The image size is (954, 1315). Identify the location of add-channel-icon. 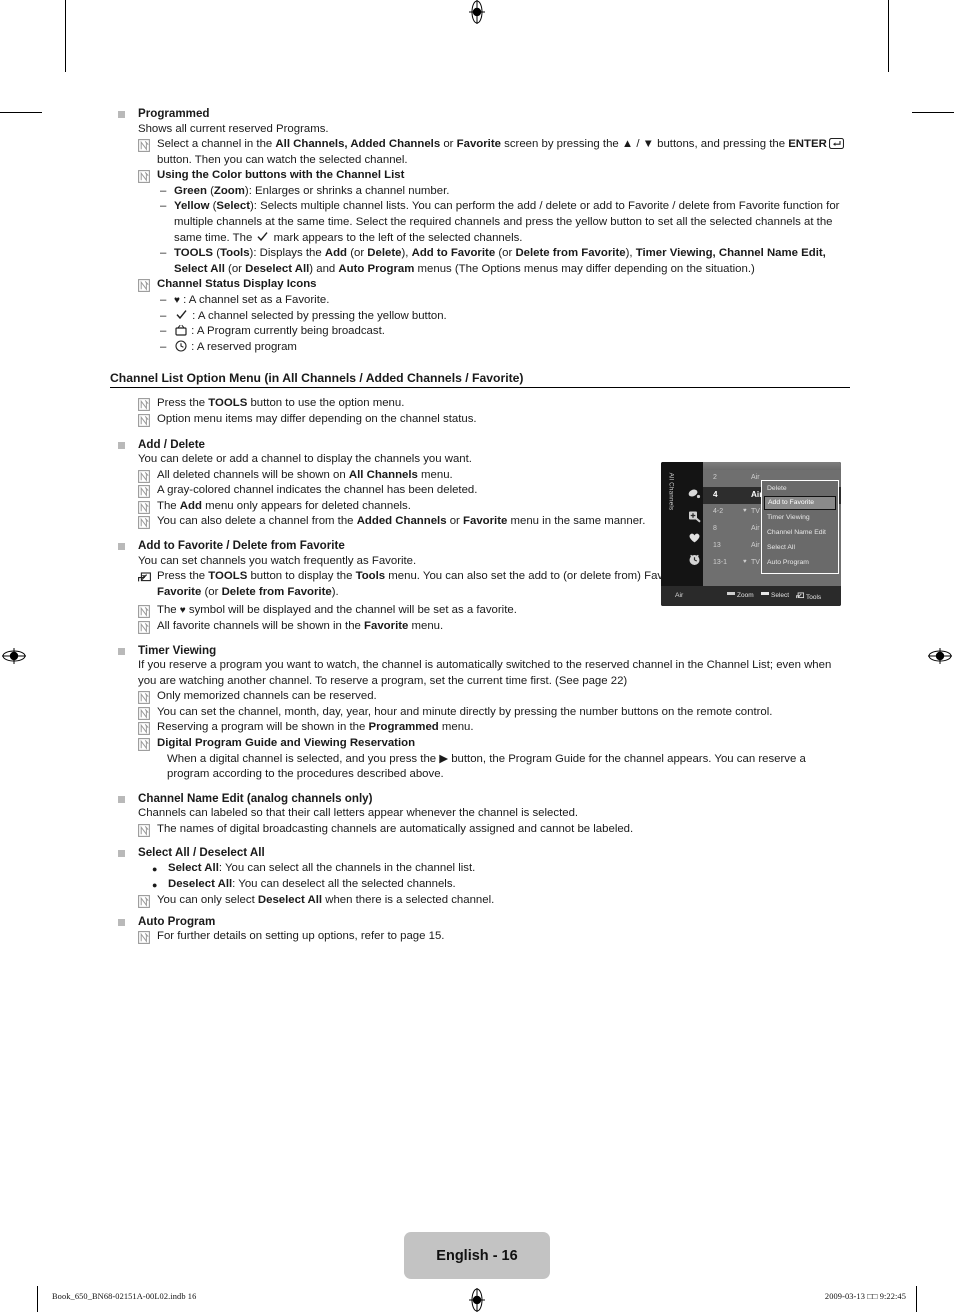
(694, 515).